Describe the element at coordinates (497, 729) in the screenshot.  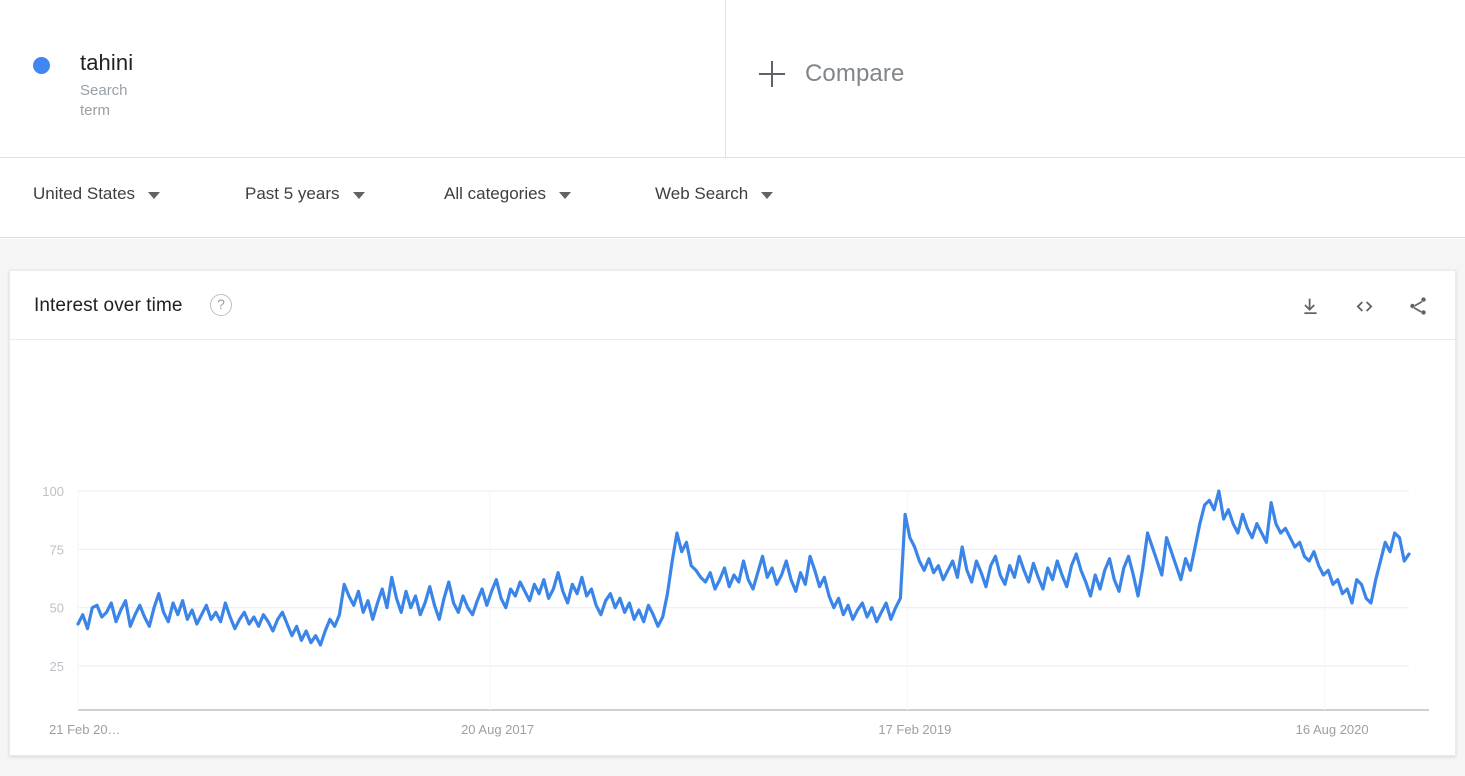
I see `x-axis-tick-label: 20 Aug 2017` at that location.